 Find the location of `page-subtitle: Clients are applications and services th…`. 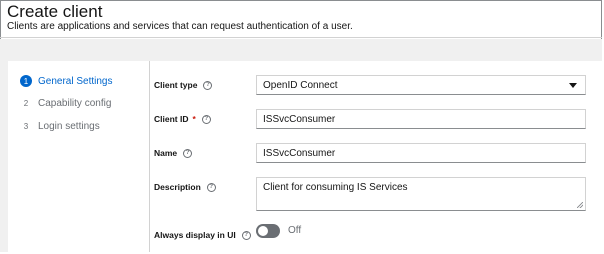

page-subtitle: Clients are applications and services th… is located at coordinates (180, 26).